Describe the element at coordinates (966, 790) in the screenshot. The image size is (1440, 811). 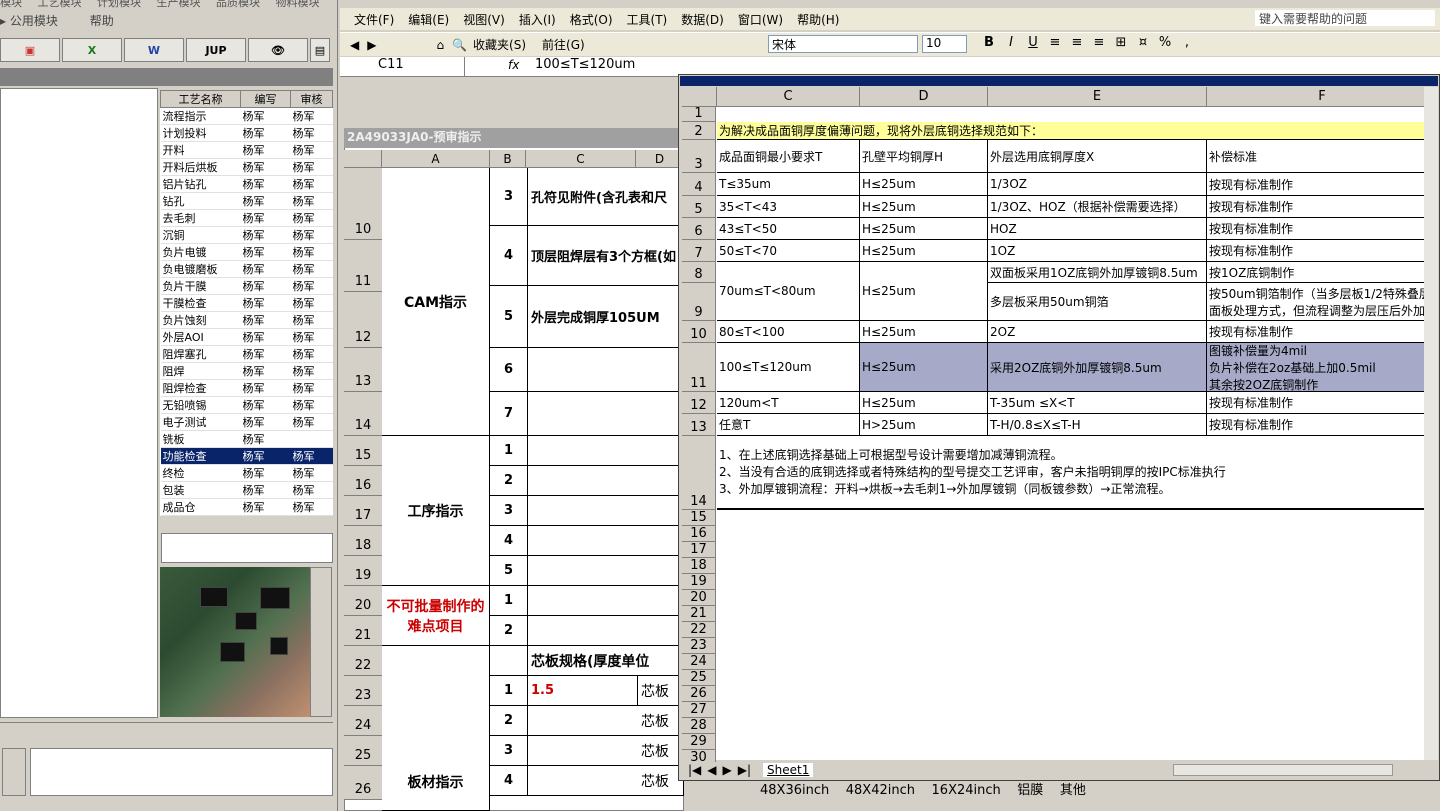
I see `opt-16x24: 16X24inch` at that location.